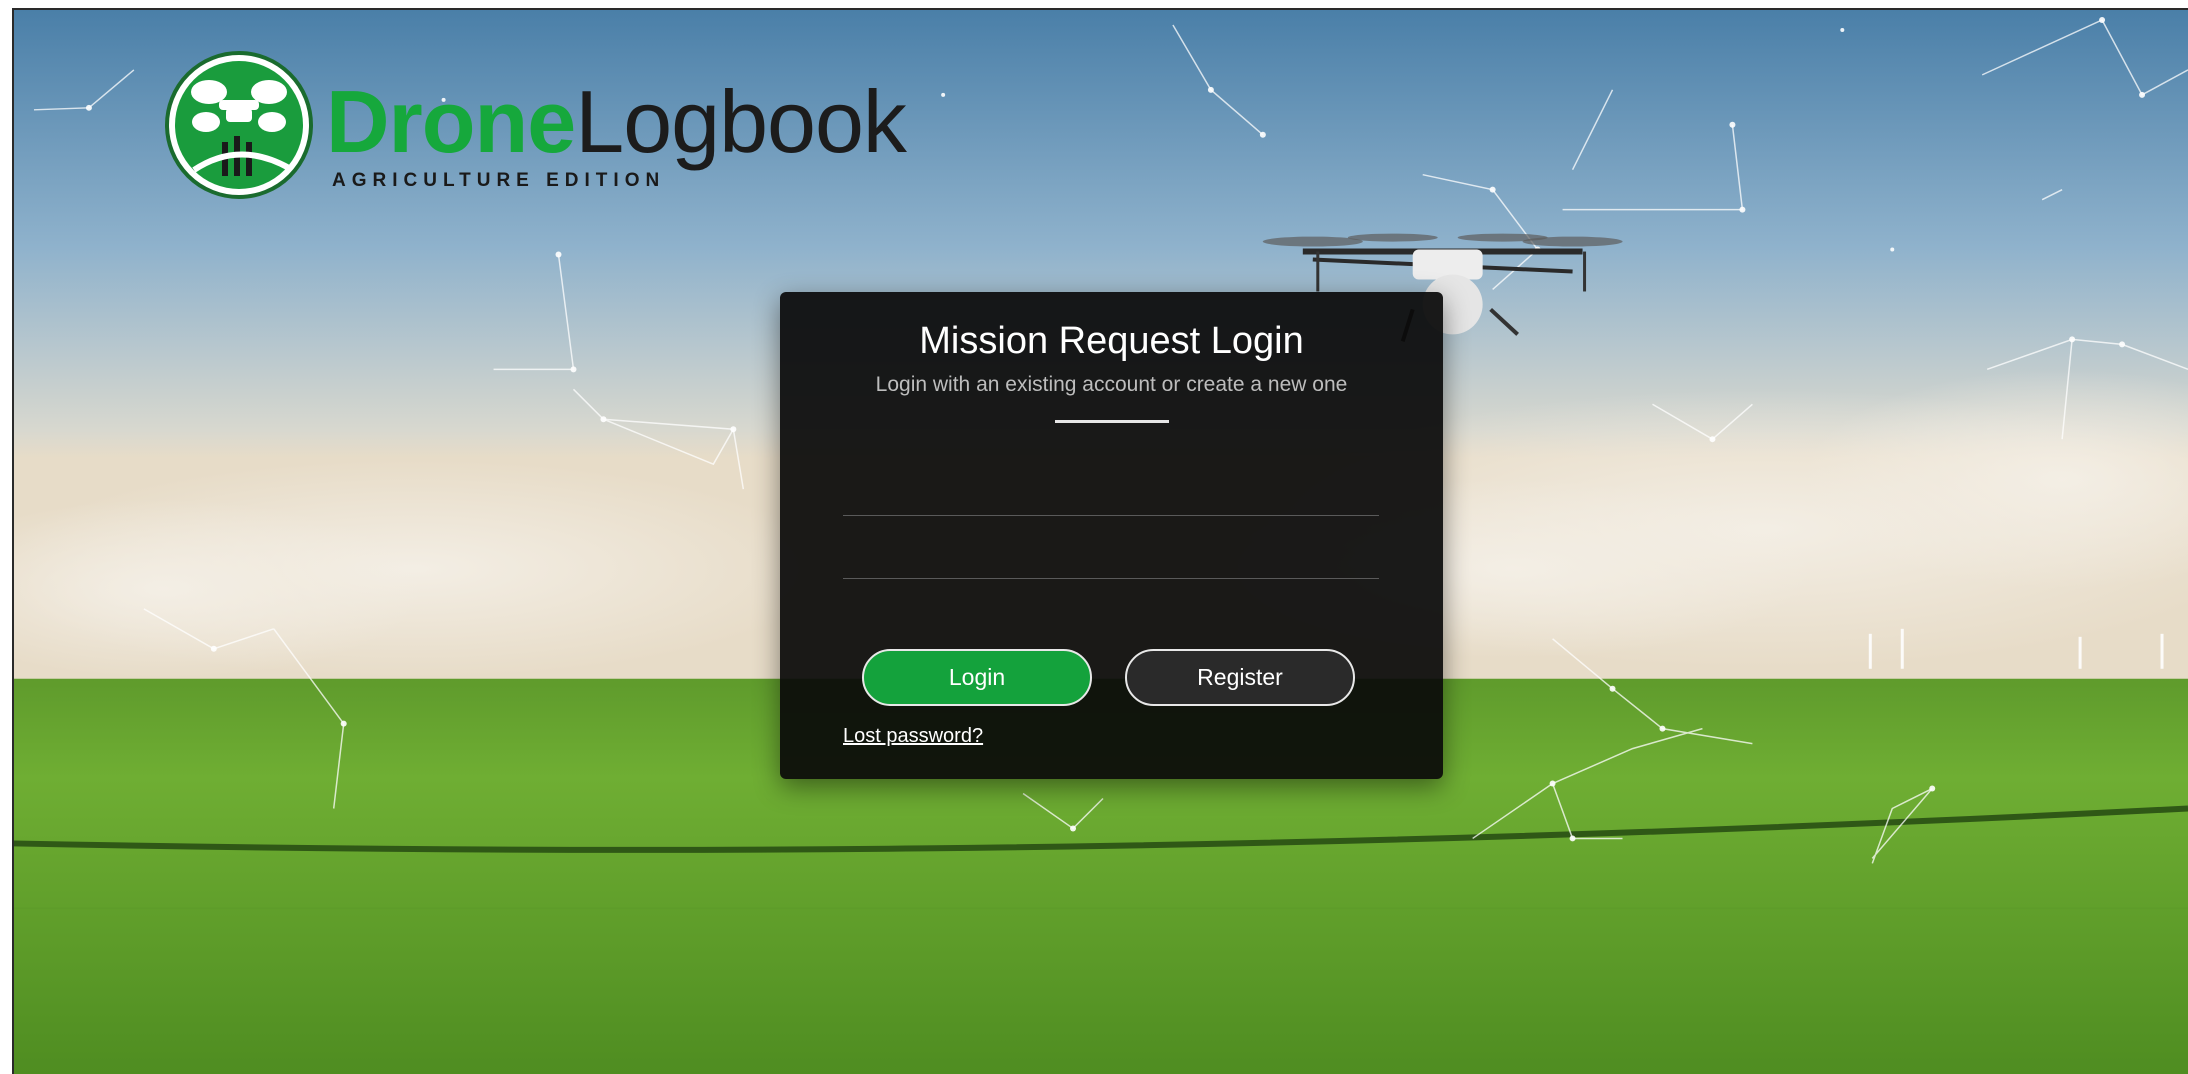 The width and height of the screenshot is (2188, 1074). I want to click on brand-word-light: Logbook, so click(741, 121).